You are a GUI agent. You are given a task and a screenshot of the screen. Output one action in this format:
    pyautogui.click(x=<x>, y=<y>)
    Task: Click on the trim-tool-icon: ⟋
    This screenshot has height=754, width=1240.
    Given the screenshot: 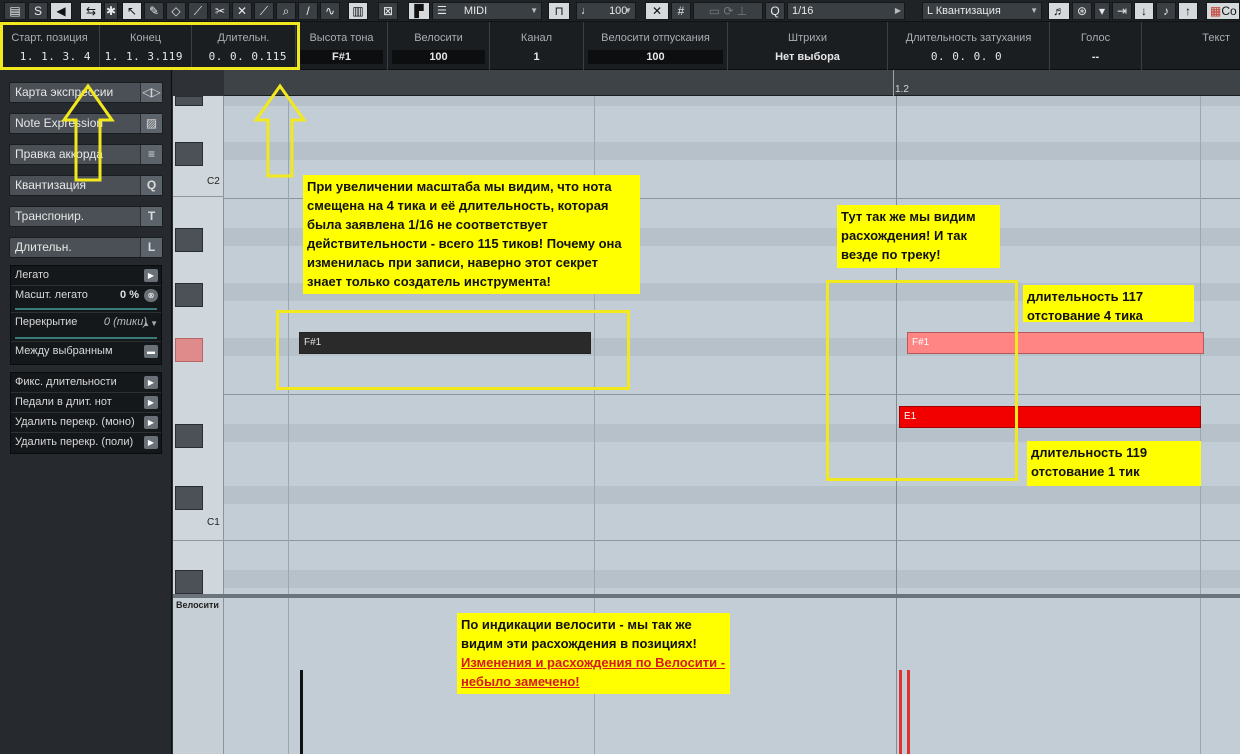 What is the action you would take?
    pyautogui.click(x=198, y=11)
    